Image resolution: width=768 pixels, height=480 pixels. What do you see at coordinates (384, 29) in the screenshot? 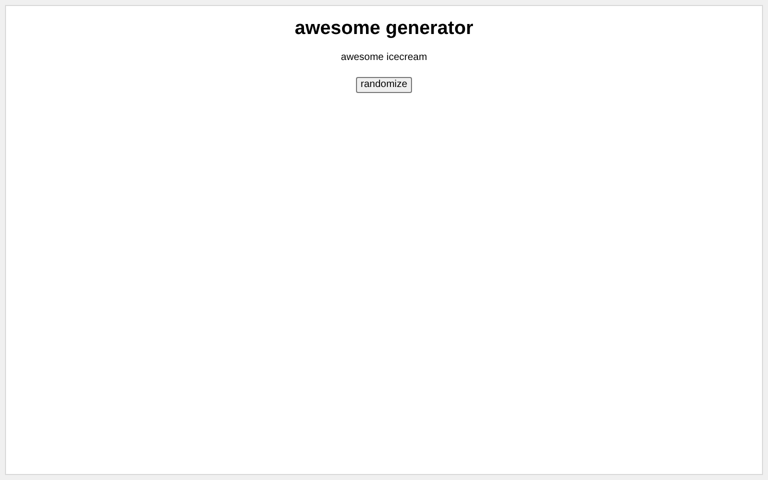
I see `page-title: awesome generator` at bounding box center [384, 29].